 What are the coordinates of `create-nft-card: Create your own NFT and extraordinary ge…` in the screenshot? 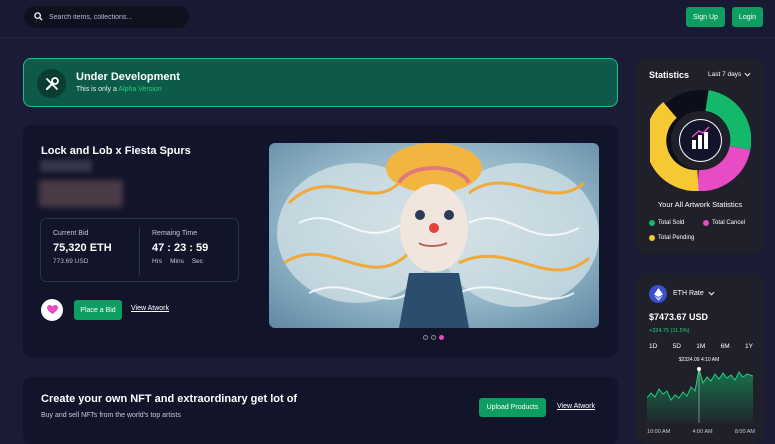 It's located at (320, 410).